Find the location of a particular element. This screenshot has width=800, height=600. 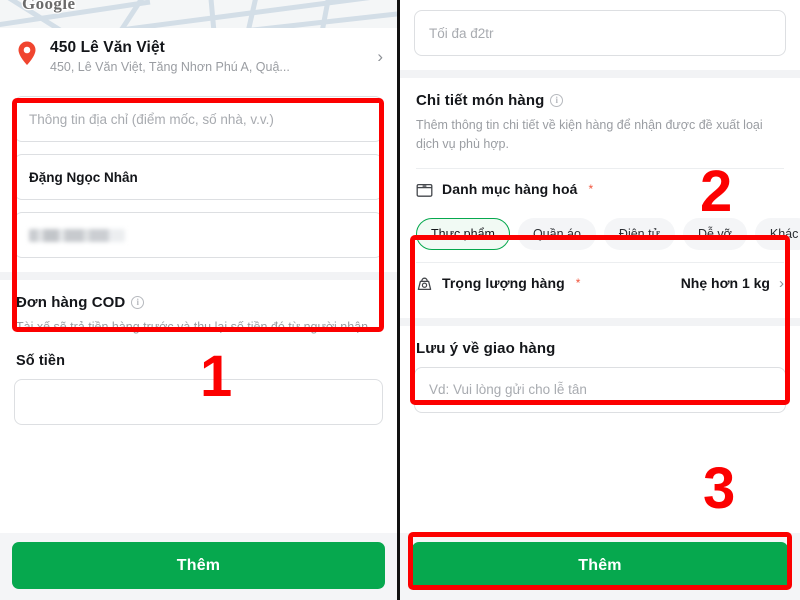

cod-title: Đơn hàng COD is located at coordinates (71, 303).